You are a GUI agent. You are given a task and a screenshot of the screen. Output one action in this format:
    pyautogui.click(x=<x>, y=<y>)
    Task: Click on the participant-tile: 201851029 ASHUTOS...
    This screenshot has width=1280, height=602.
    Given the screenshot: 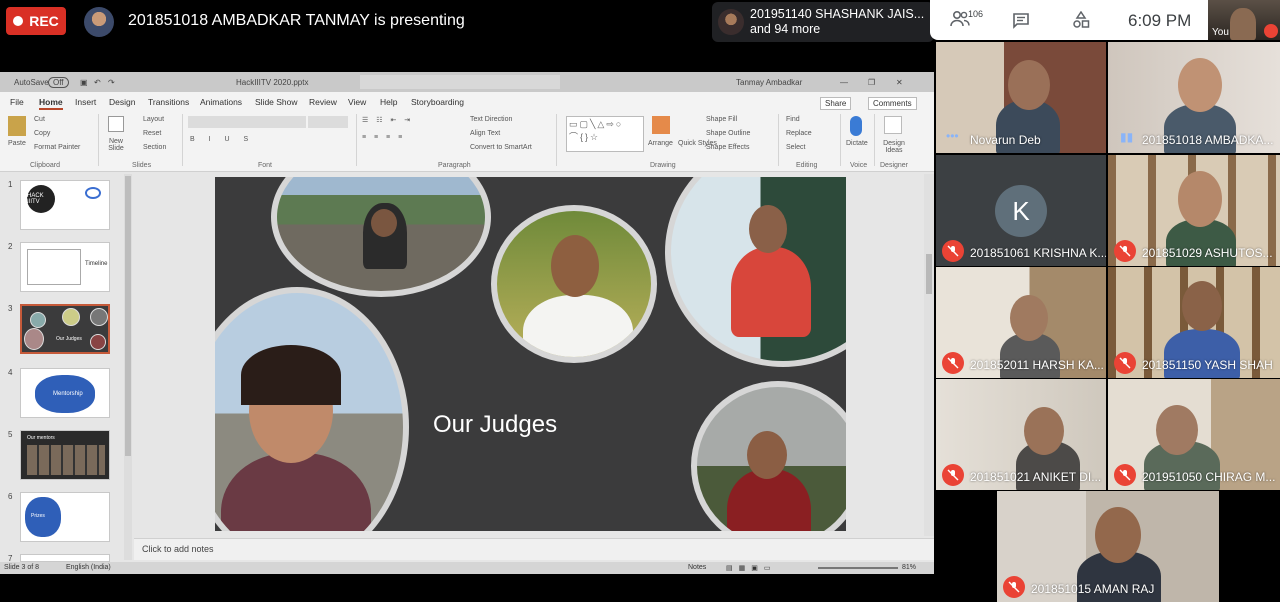 What is the action you would take?
    pyautogui.click(x=1194, y=210)
    